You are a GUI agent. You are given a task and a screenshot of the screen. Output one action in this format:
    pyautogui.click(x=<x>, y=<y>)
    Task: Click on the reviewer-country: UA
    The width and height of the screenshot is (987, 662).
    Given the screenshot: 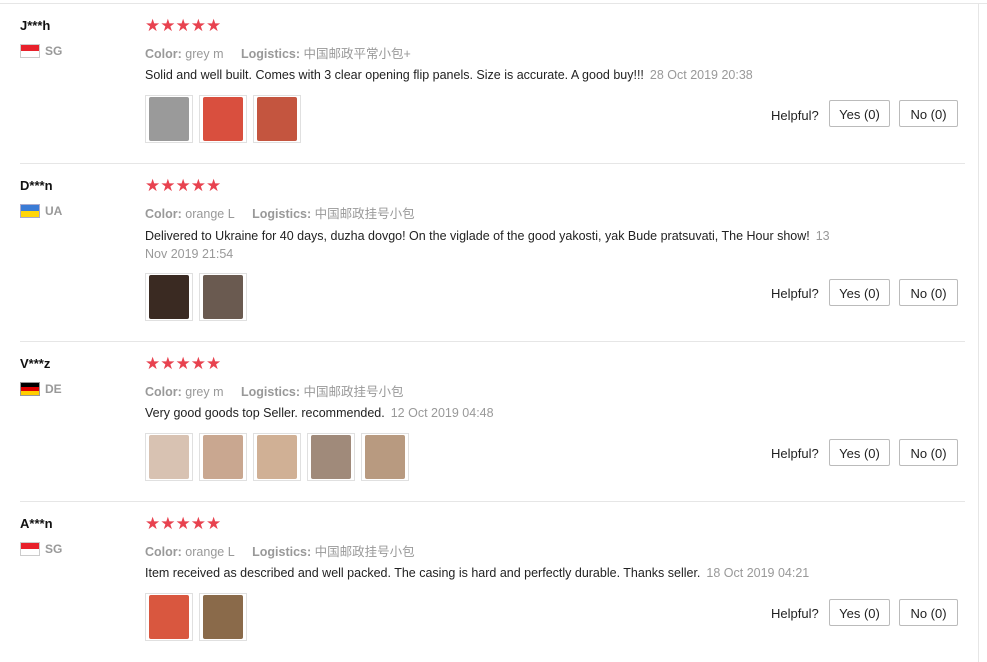 What is the action you would take?
    pyautogui.click(x=41, y=211)
    